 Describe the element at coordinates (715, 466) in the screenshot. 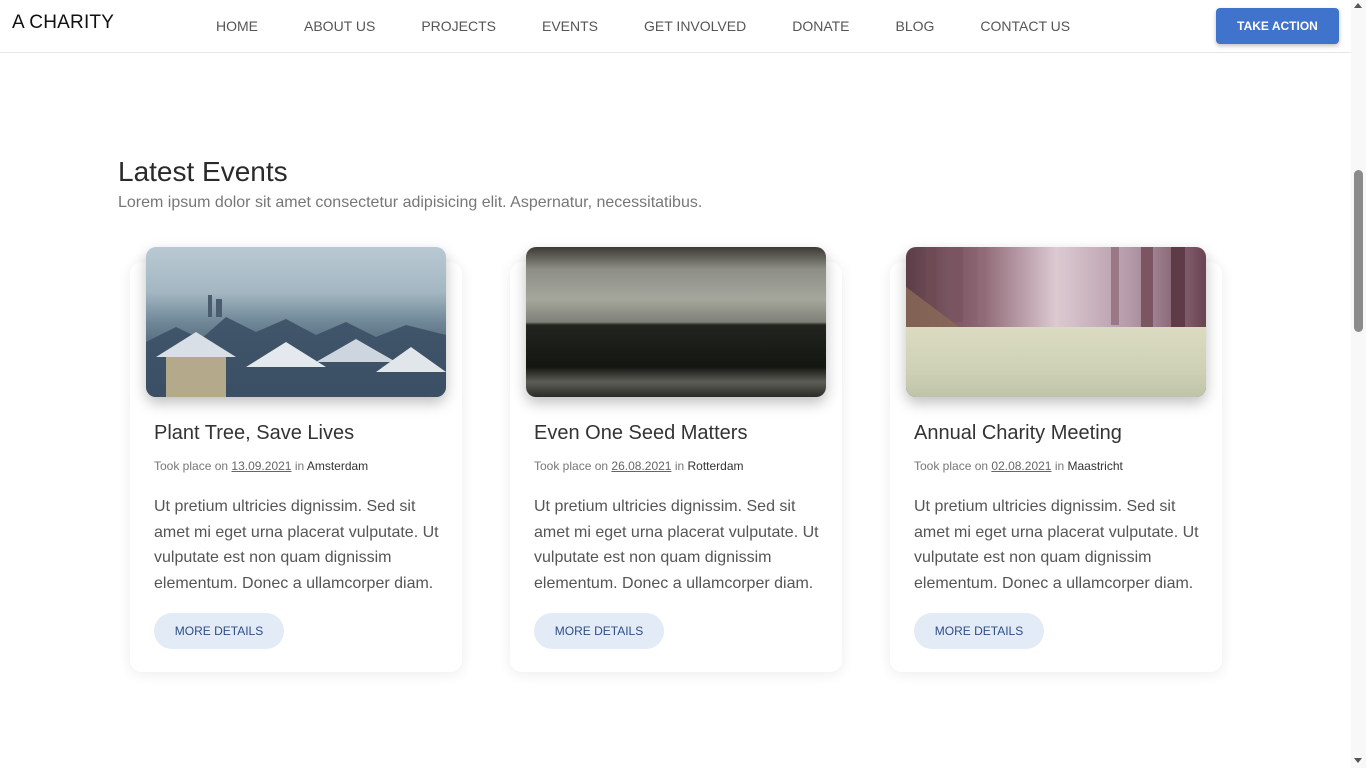

I see `event-location: Rotterdam` at that location.